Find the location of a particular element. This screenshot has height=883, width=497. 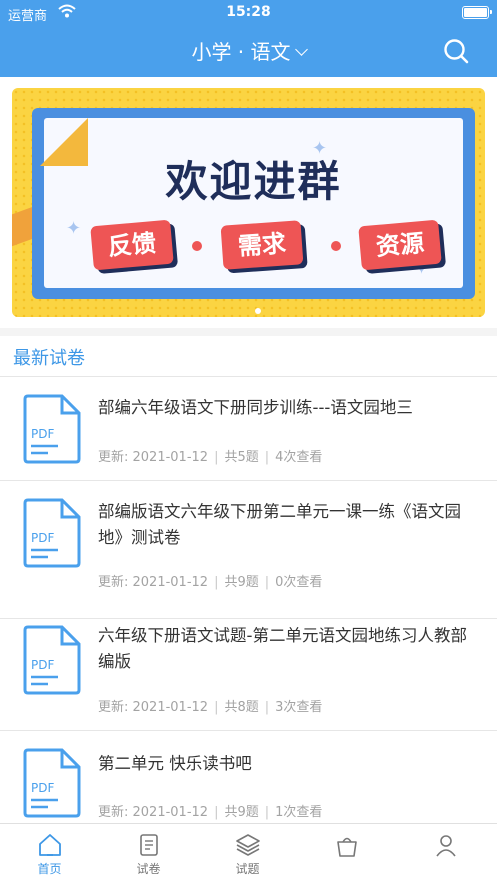

paper-views: 0次查看 is located at coordinates (299, 582).